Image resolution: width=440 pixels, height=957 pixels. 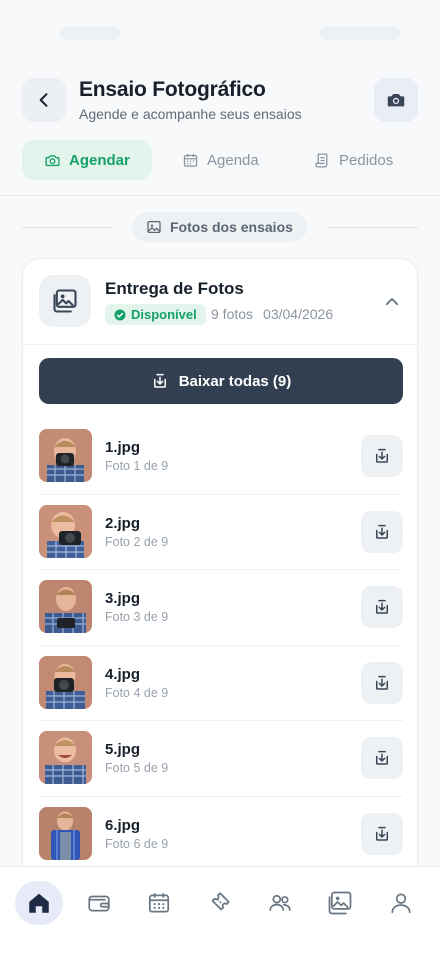 What do you see at coordinates (232, 314) in the screenshot?
I see `photo-count: 9 fotos` at bounding box center [232, 314].